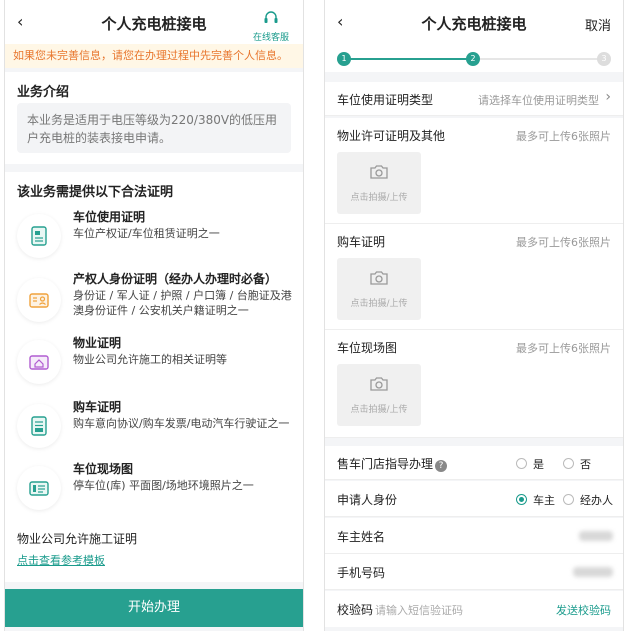 The height and width of the screenshot is (631, 630). What do you see at coordinates (154, 128) in the screenshot?
I see `intro-text: 本业务是适用于电压等级为220/380V的低压用户充电桩的装表接电申请。` at bounding box center [154, 128].